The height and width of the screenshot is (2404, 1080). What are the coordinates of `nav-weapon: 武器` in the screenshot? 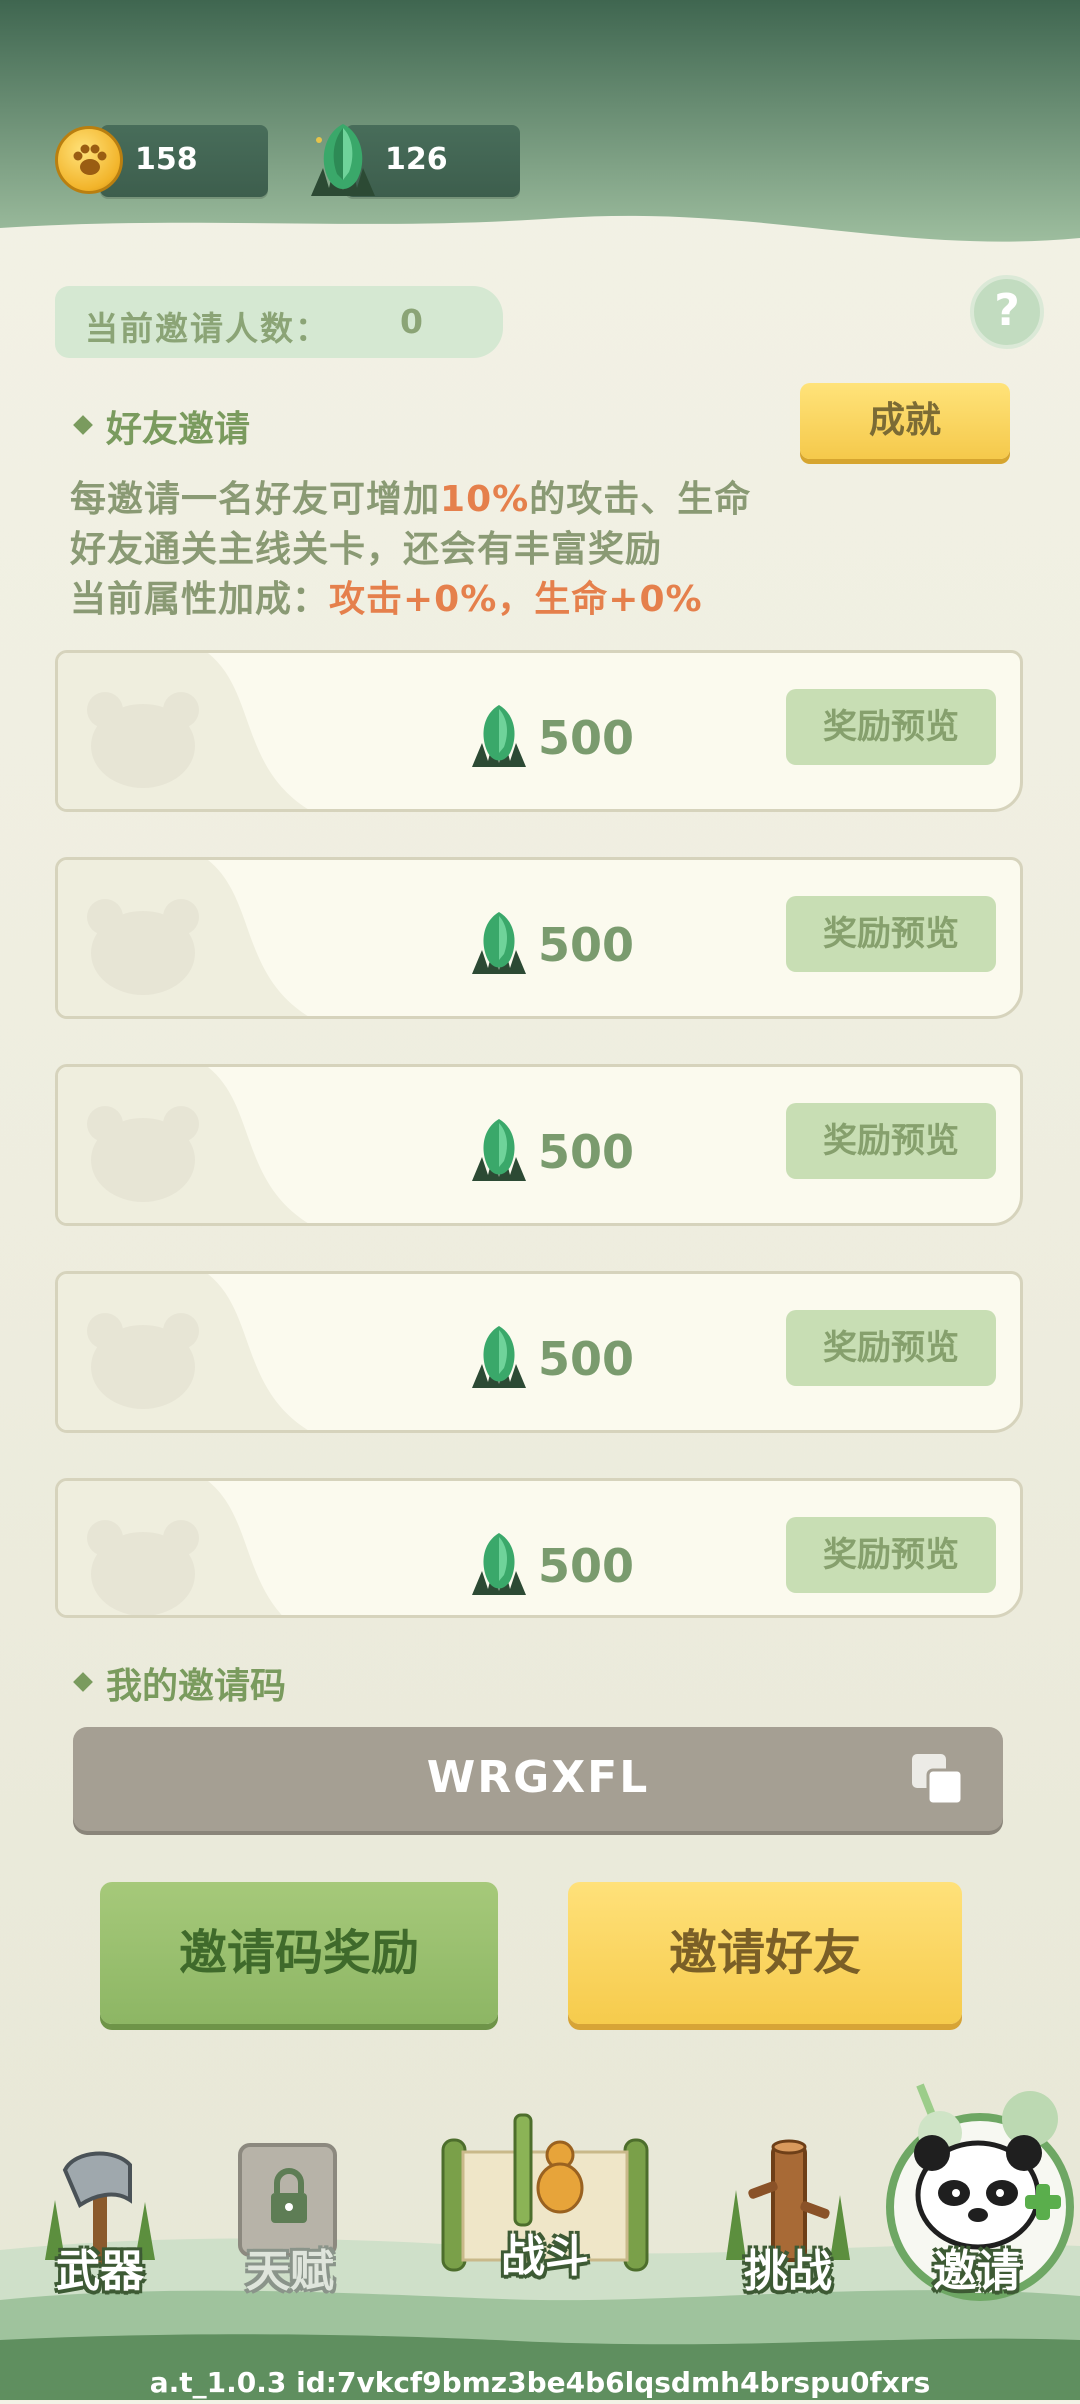 It's located at (100, 2218).